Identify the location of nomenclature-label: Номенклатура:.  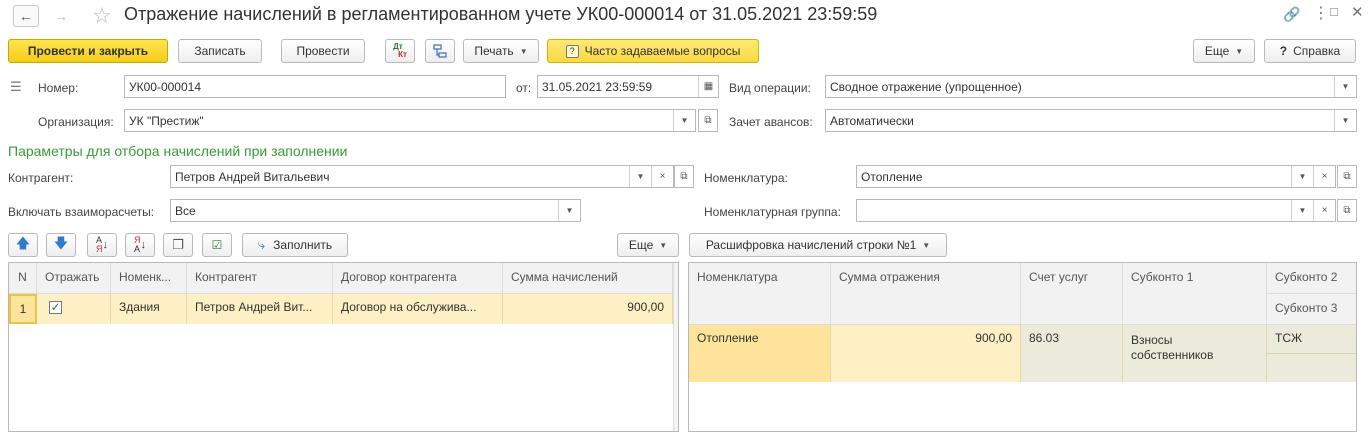
(746, 178).